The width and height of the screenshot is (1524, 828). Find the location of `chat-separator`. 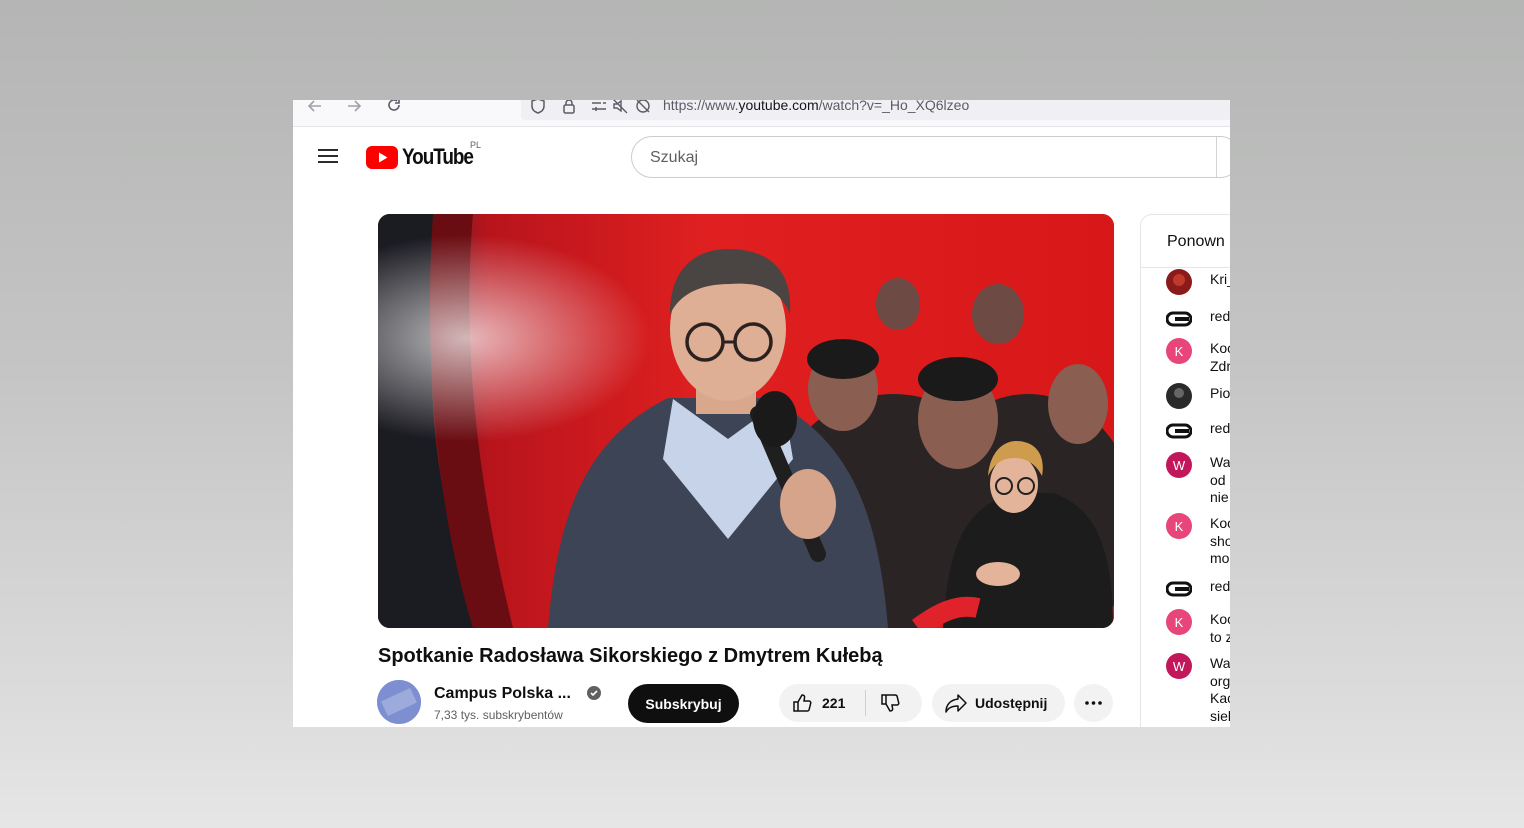

chat-separator is located at coordinates (1185, 267).